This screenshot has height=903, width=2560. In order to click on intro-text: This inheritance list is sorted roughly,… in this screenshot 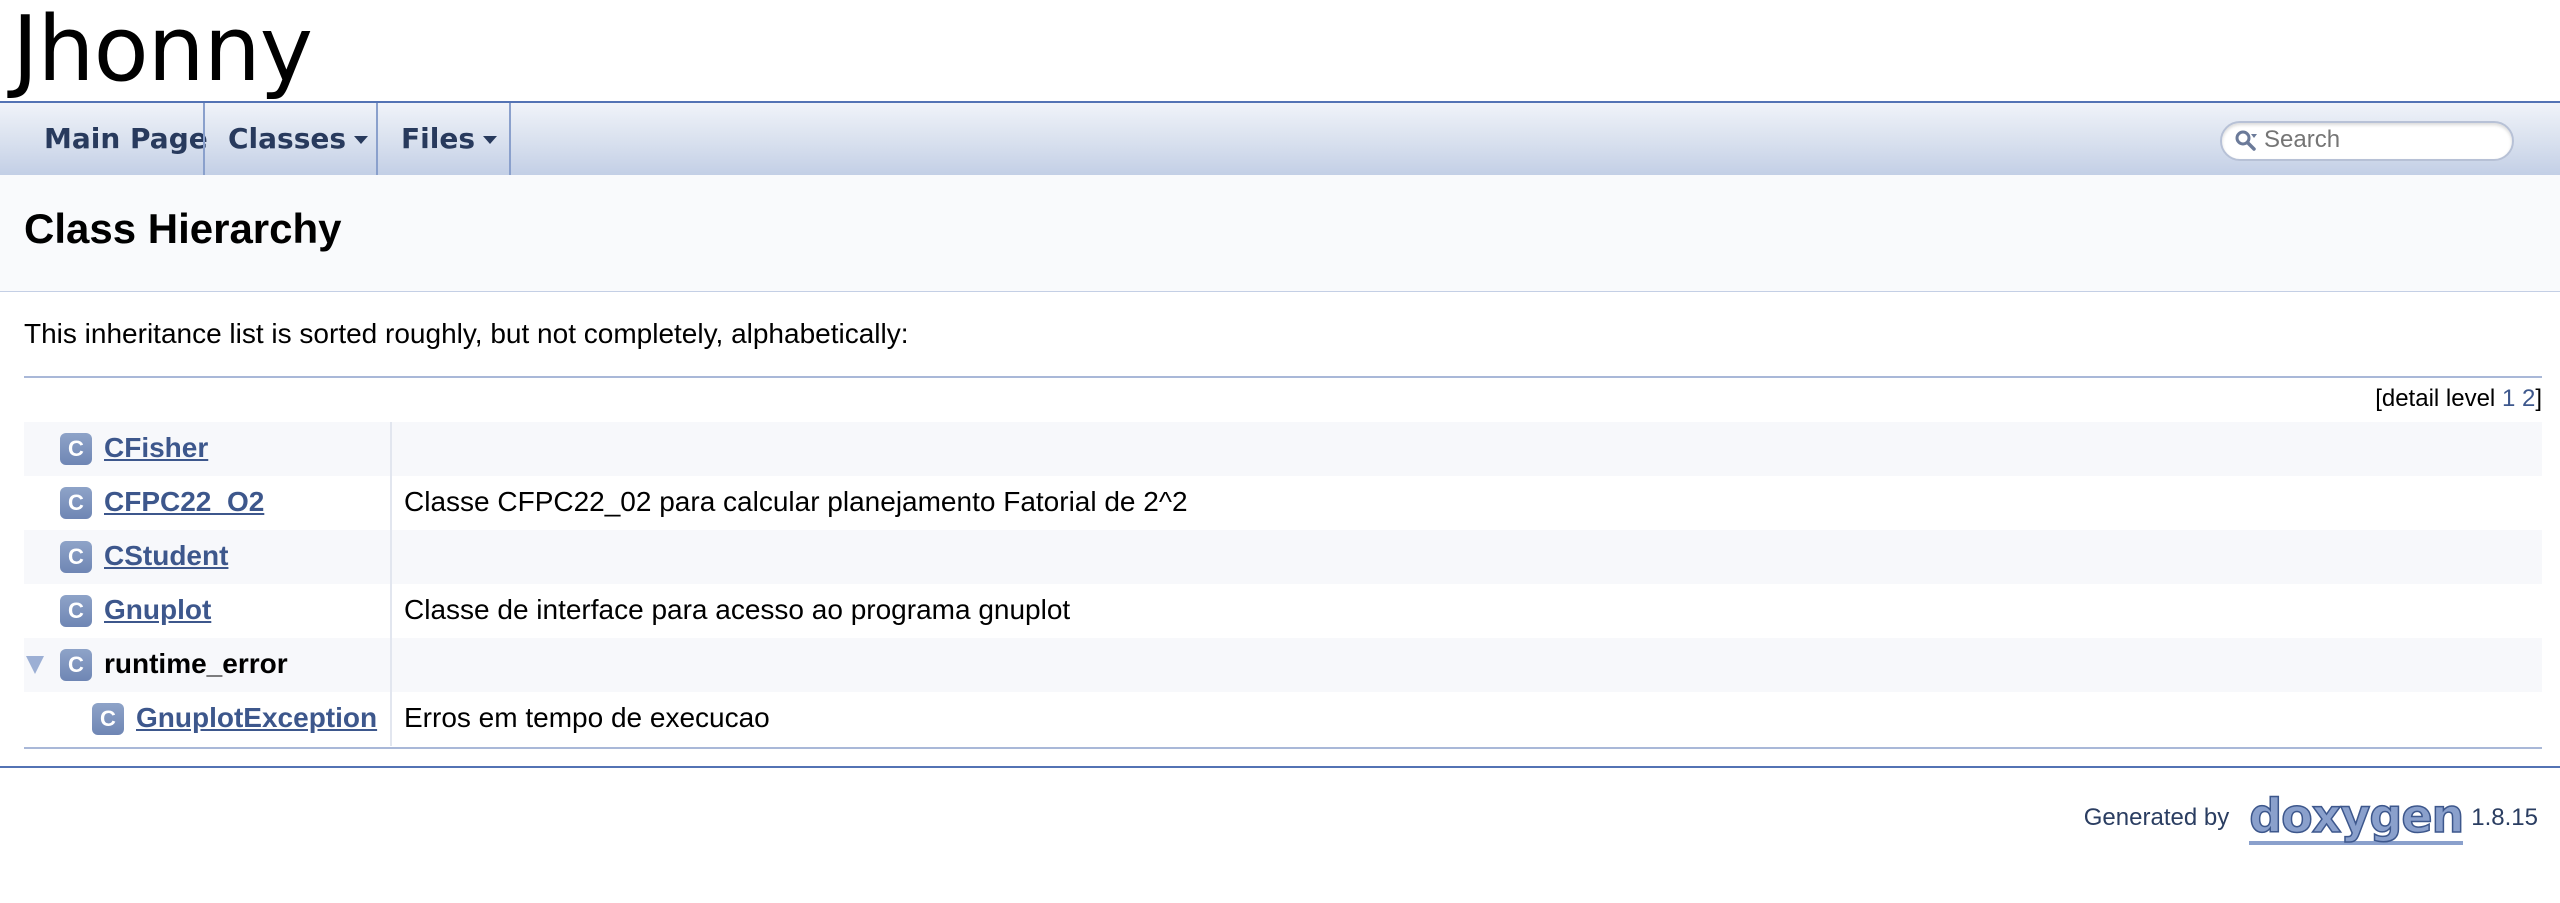, I will do `click(466, 333)`.